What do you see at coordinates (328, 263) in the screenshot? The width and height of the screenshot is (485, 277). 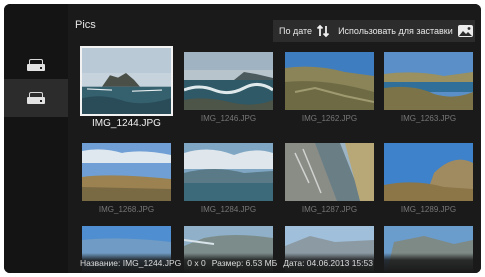 I see `status-date: Дата: 04.06.2013 15:53` at bounding box center [328, 263].